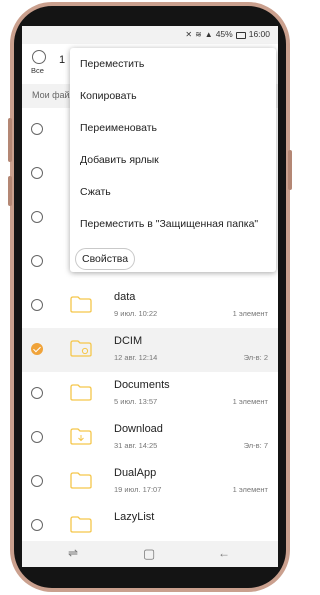 The width and height of the screenshot is (320, 595). I want to click on volume-button, so click(10, 140).